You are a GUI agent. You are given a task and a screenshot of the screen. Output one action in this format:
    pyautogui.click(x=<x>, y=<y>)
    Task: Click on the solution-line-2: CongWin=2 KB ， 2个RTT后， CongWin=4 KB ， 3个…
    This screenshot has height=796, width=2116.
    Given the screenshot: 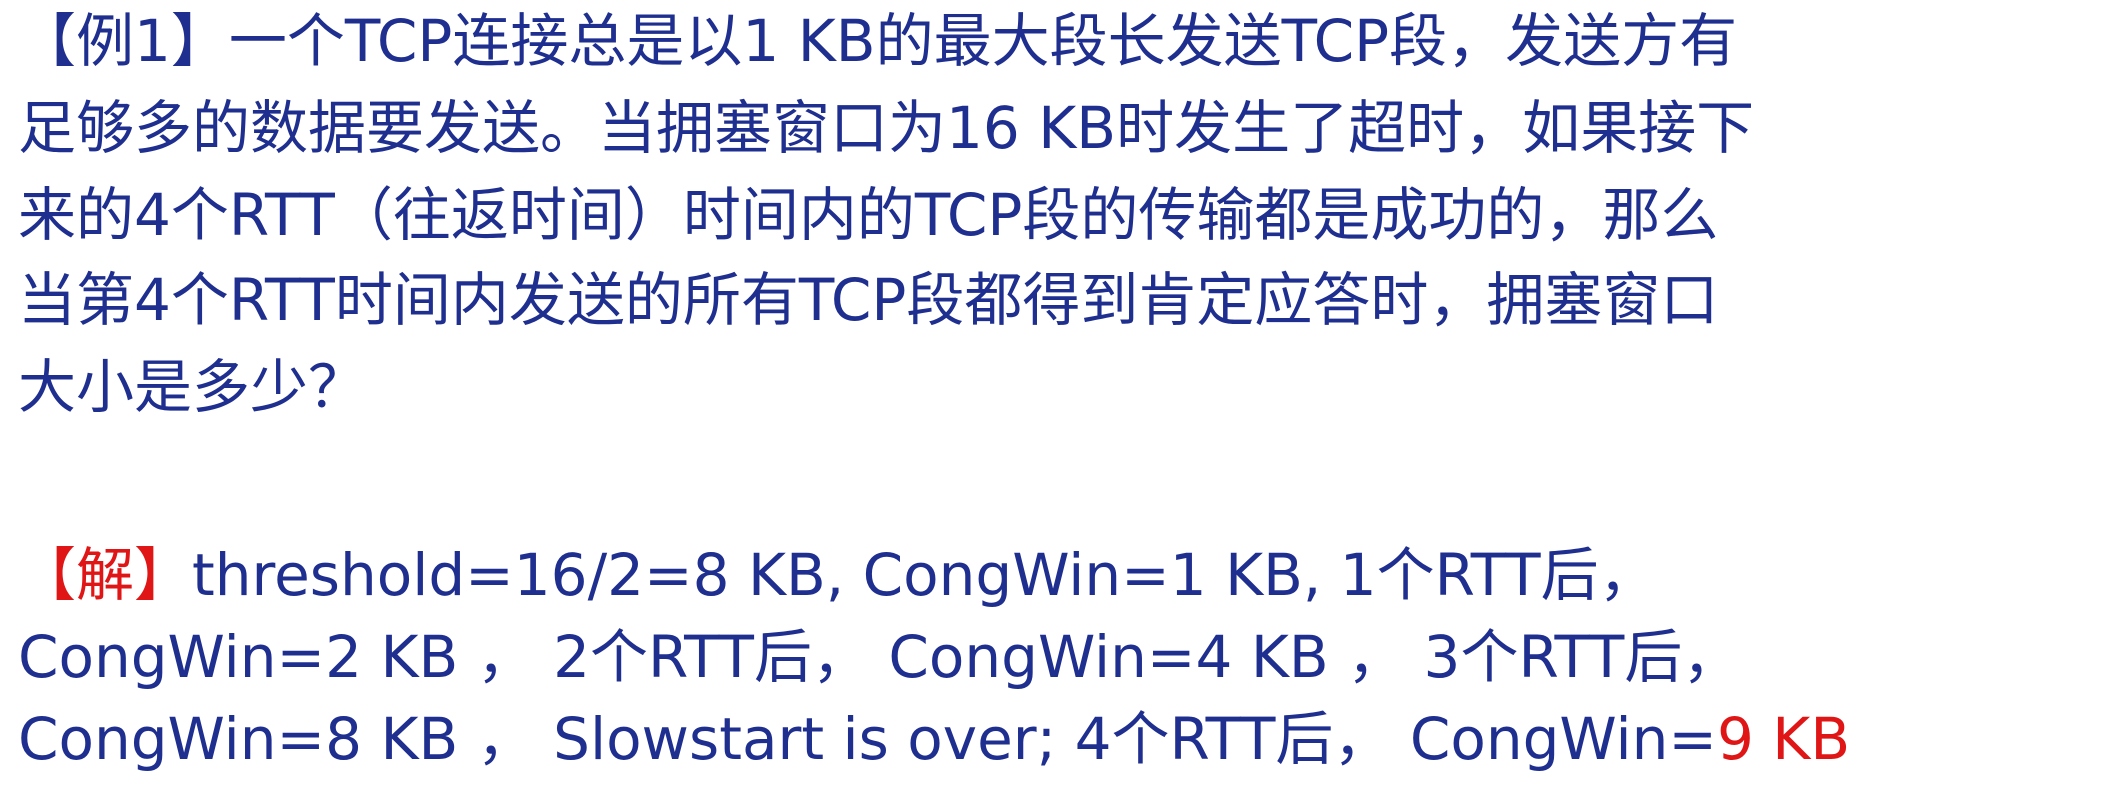 What is the action you would take?
    pyautogui.click(x=879, y=657)
    